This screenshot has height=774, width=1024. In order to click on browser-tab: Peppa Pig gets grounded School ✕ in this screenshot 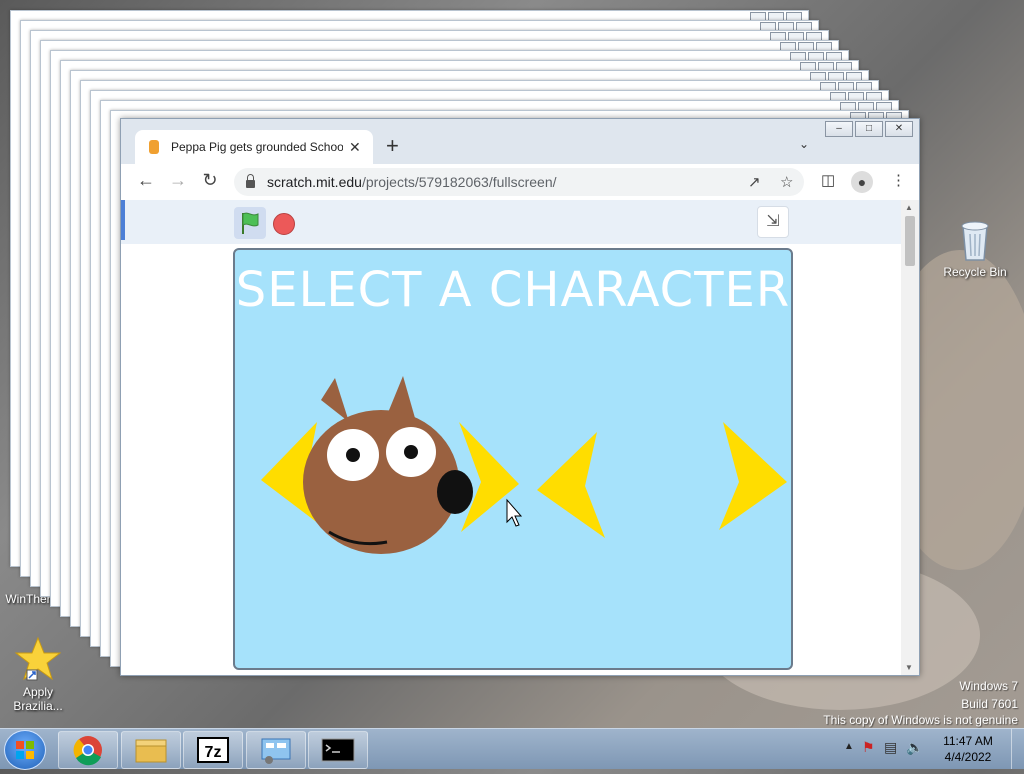, I will do `click(254, 147)`.